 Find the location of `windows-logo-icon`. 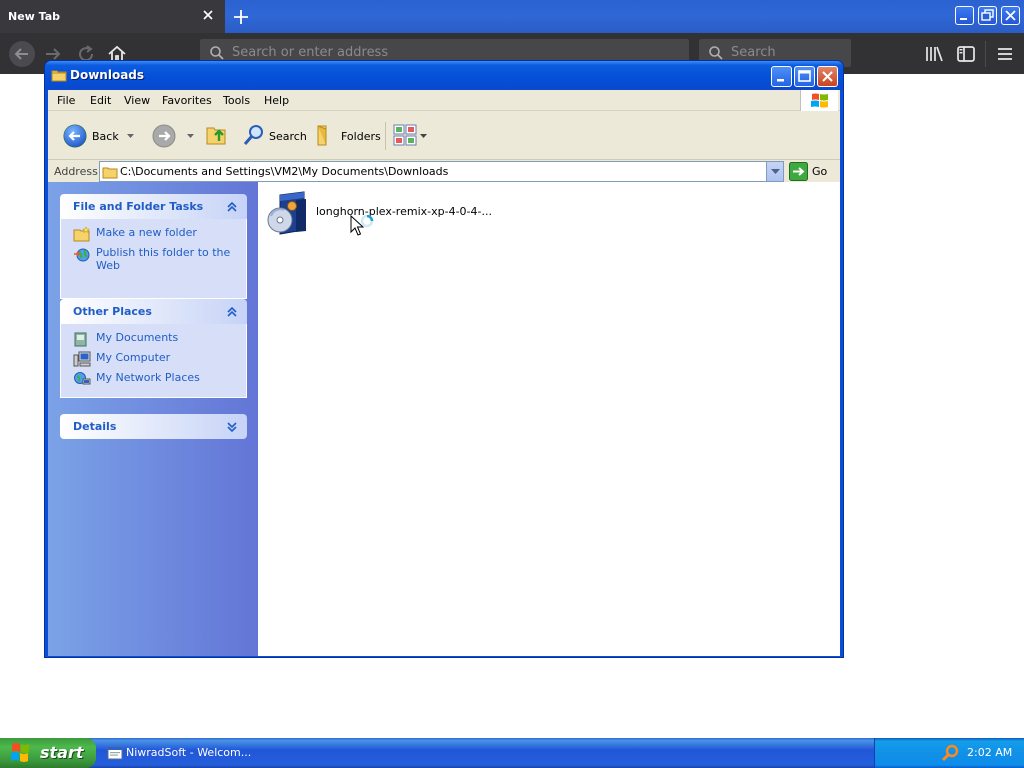

windows-logo-icon is located at coordinates (819, 100).